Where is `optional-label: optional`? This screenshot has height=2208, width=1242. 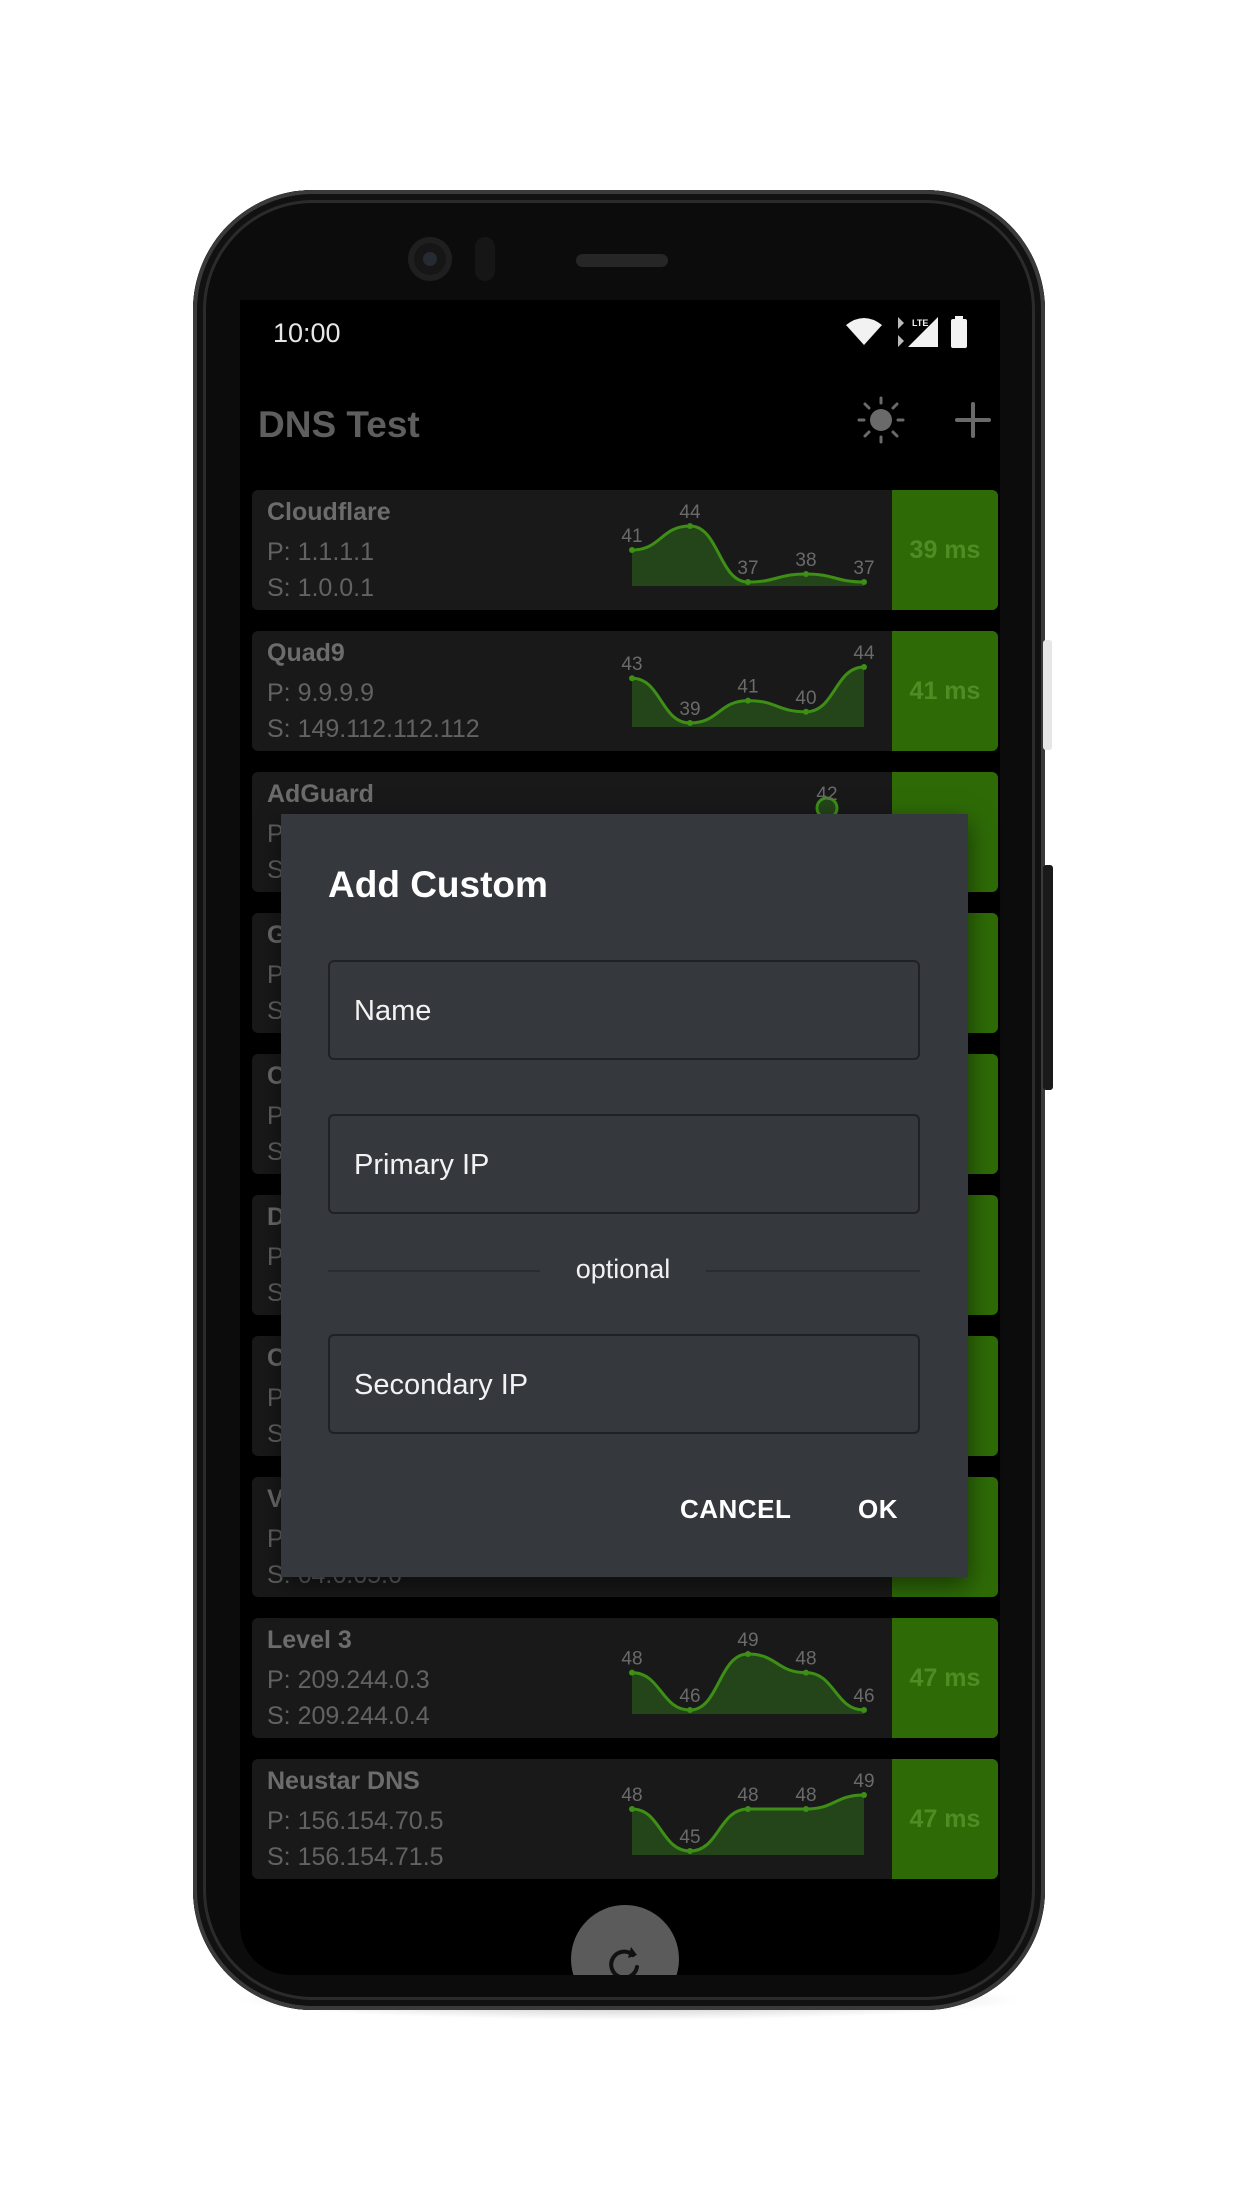 optional-label: optional is located at coordinates (623, 1269).